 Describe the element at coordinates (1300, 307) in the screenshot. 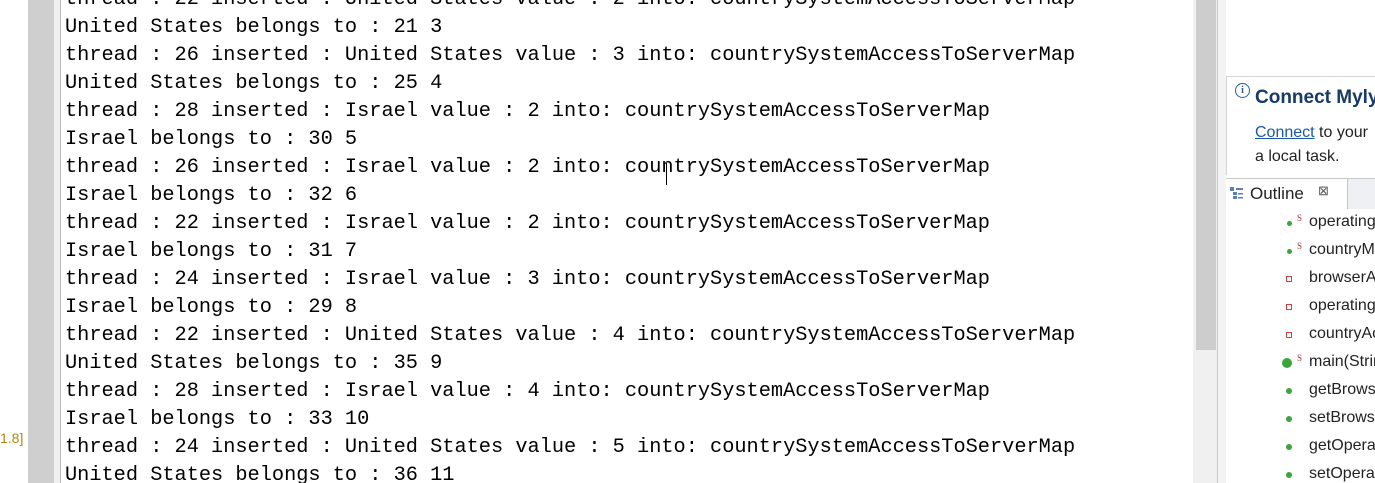

I see `outline-item: operatingAccess` at that location.